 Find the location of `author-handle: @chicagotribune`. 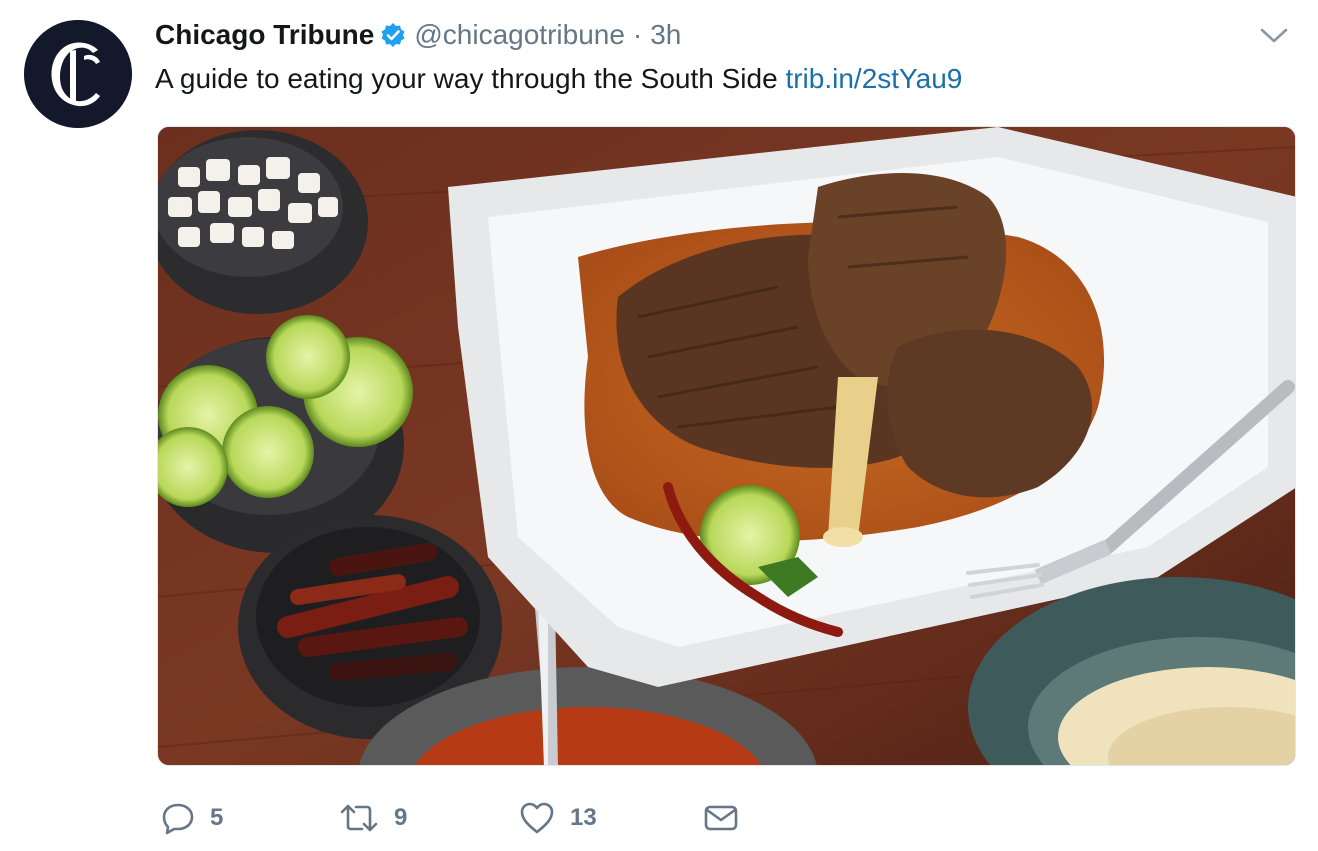

author-handle: @chicagotribune is located at coordinates (519, 35).